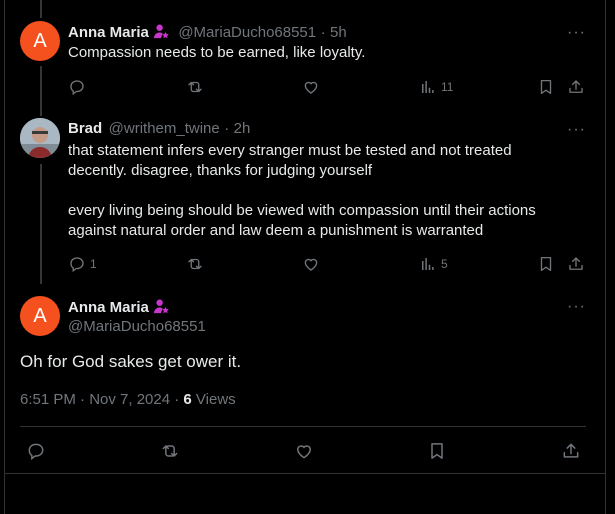  What do you see at coordinates (93, 264) in the screenshot?
I see `reply-count: 1` at bounding box center [93, 264].